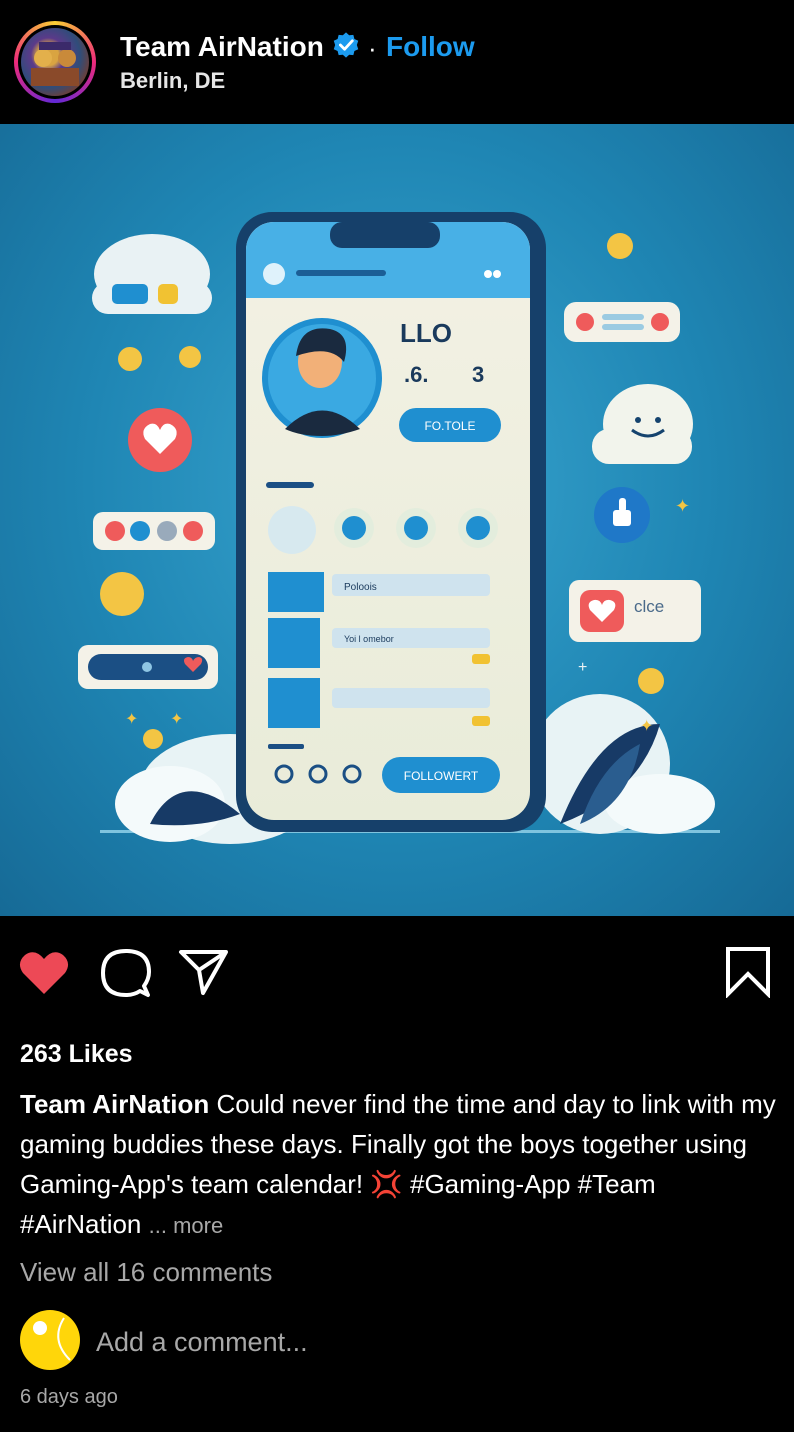 Image resolution: width=794 pixels, height=1432 pixels. What do you see at coordinates (44, 973) in the screenshot?
I see `heart-icon` at bounding box center [44, 973].